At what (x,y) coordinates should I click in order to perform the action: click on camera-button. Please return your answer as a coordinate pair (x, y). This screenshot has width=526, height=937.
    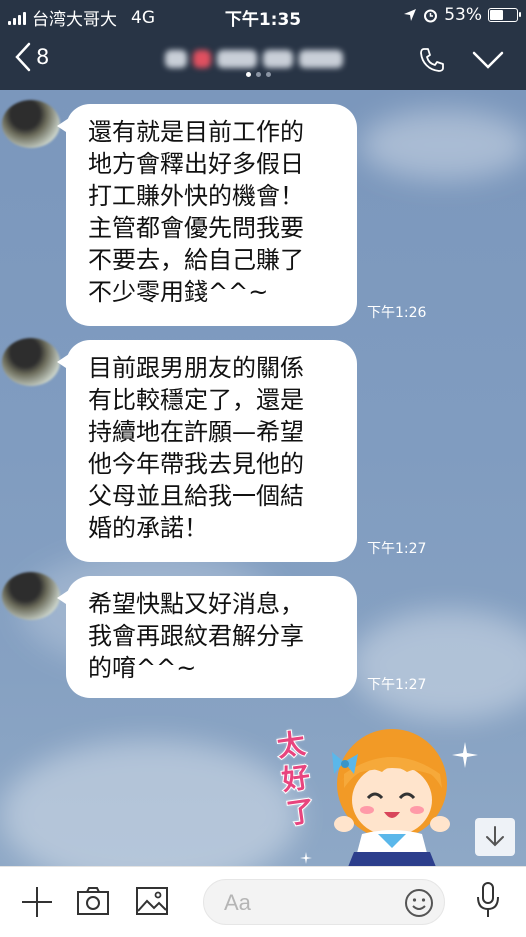
    Looking at the image, I should click on (93, 903).